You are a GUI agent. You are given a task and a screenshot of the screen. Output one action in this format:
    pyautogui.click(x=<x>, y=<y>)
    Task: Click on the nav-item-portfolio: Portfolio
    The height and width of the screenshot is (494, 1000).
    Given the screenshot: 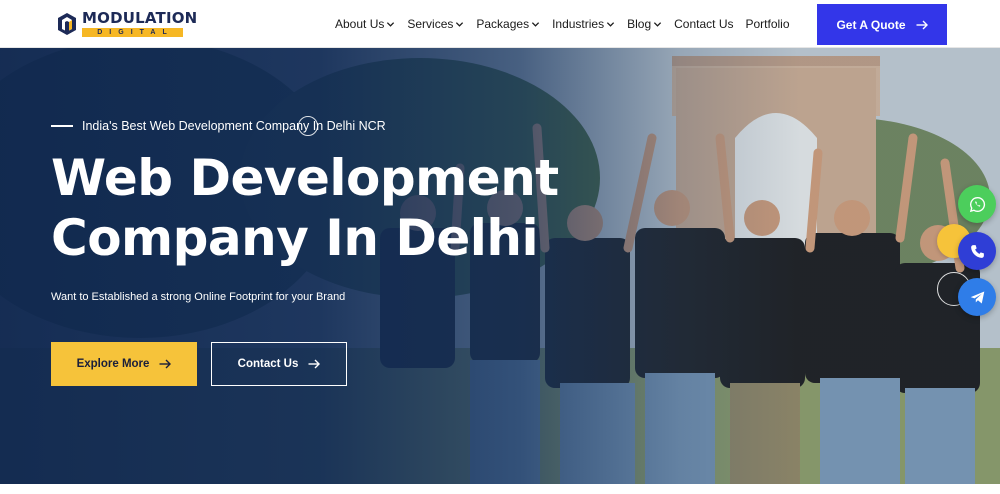 What is the action you would take?
    pyautogui.click(x=768, y=24)
    